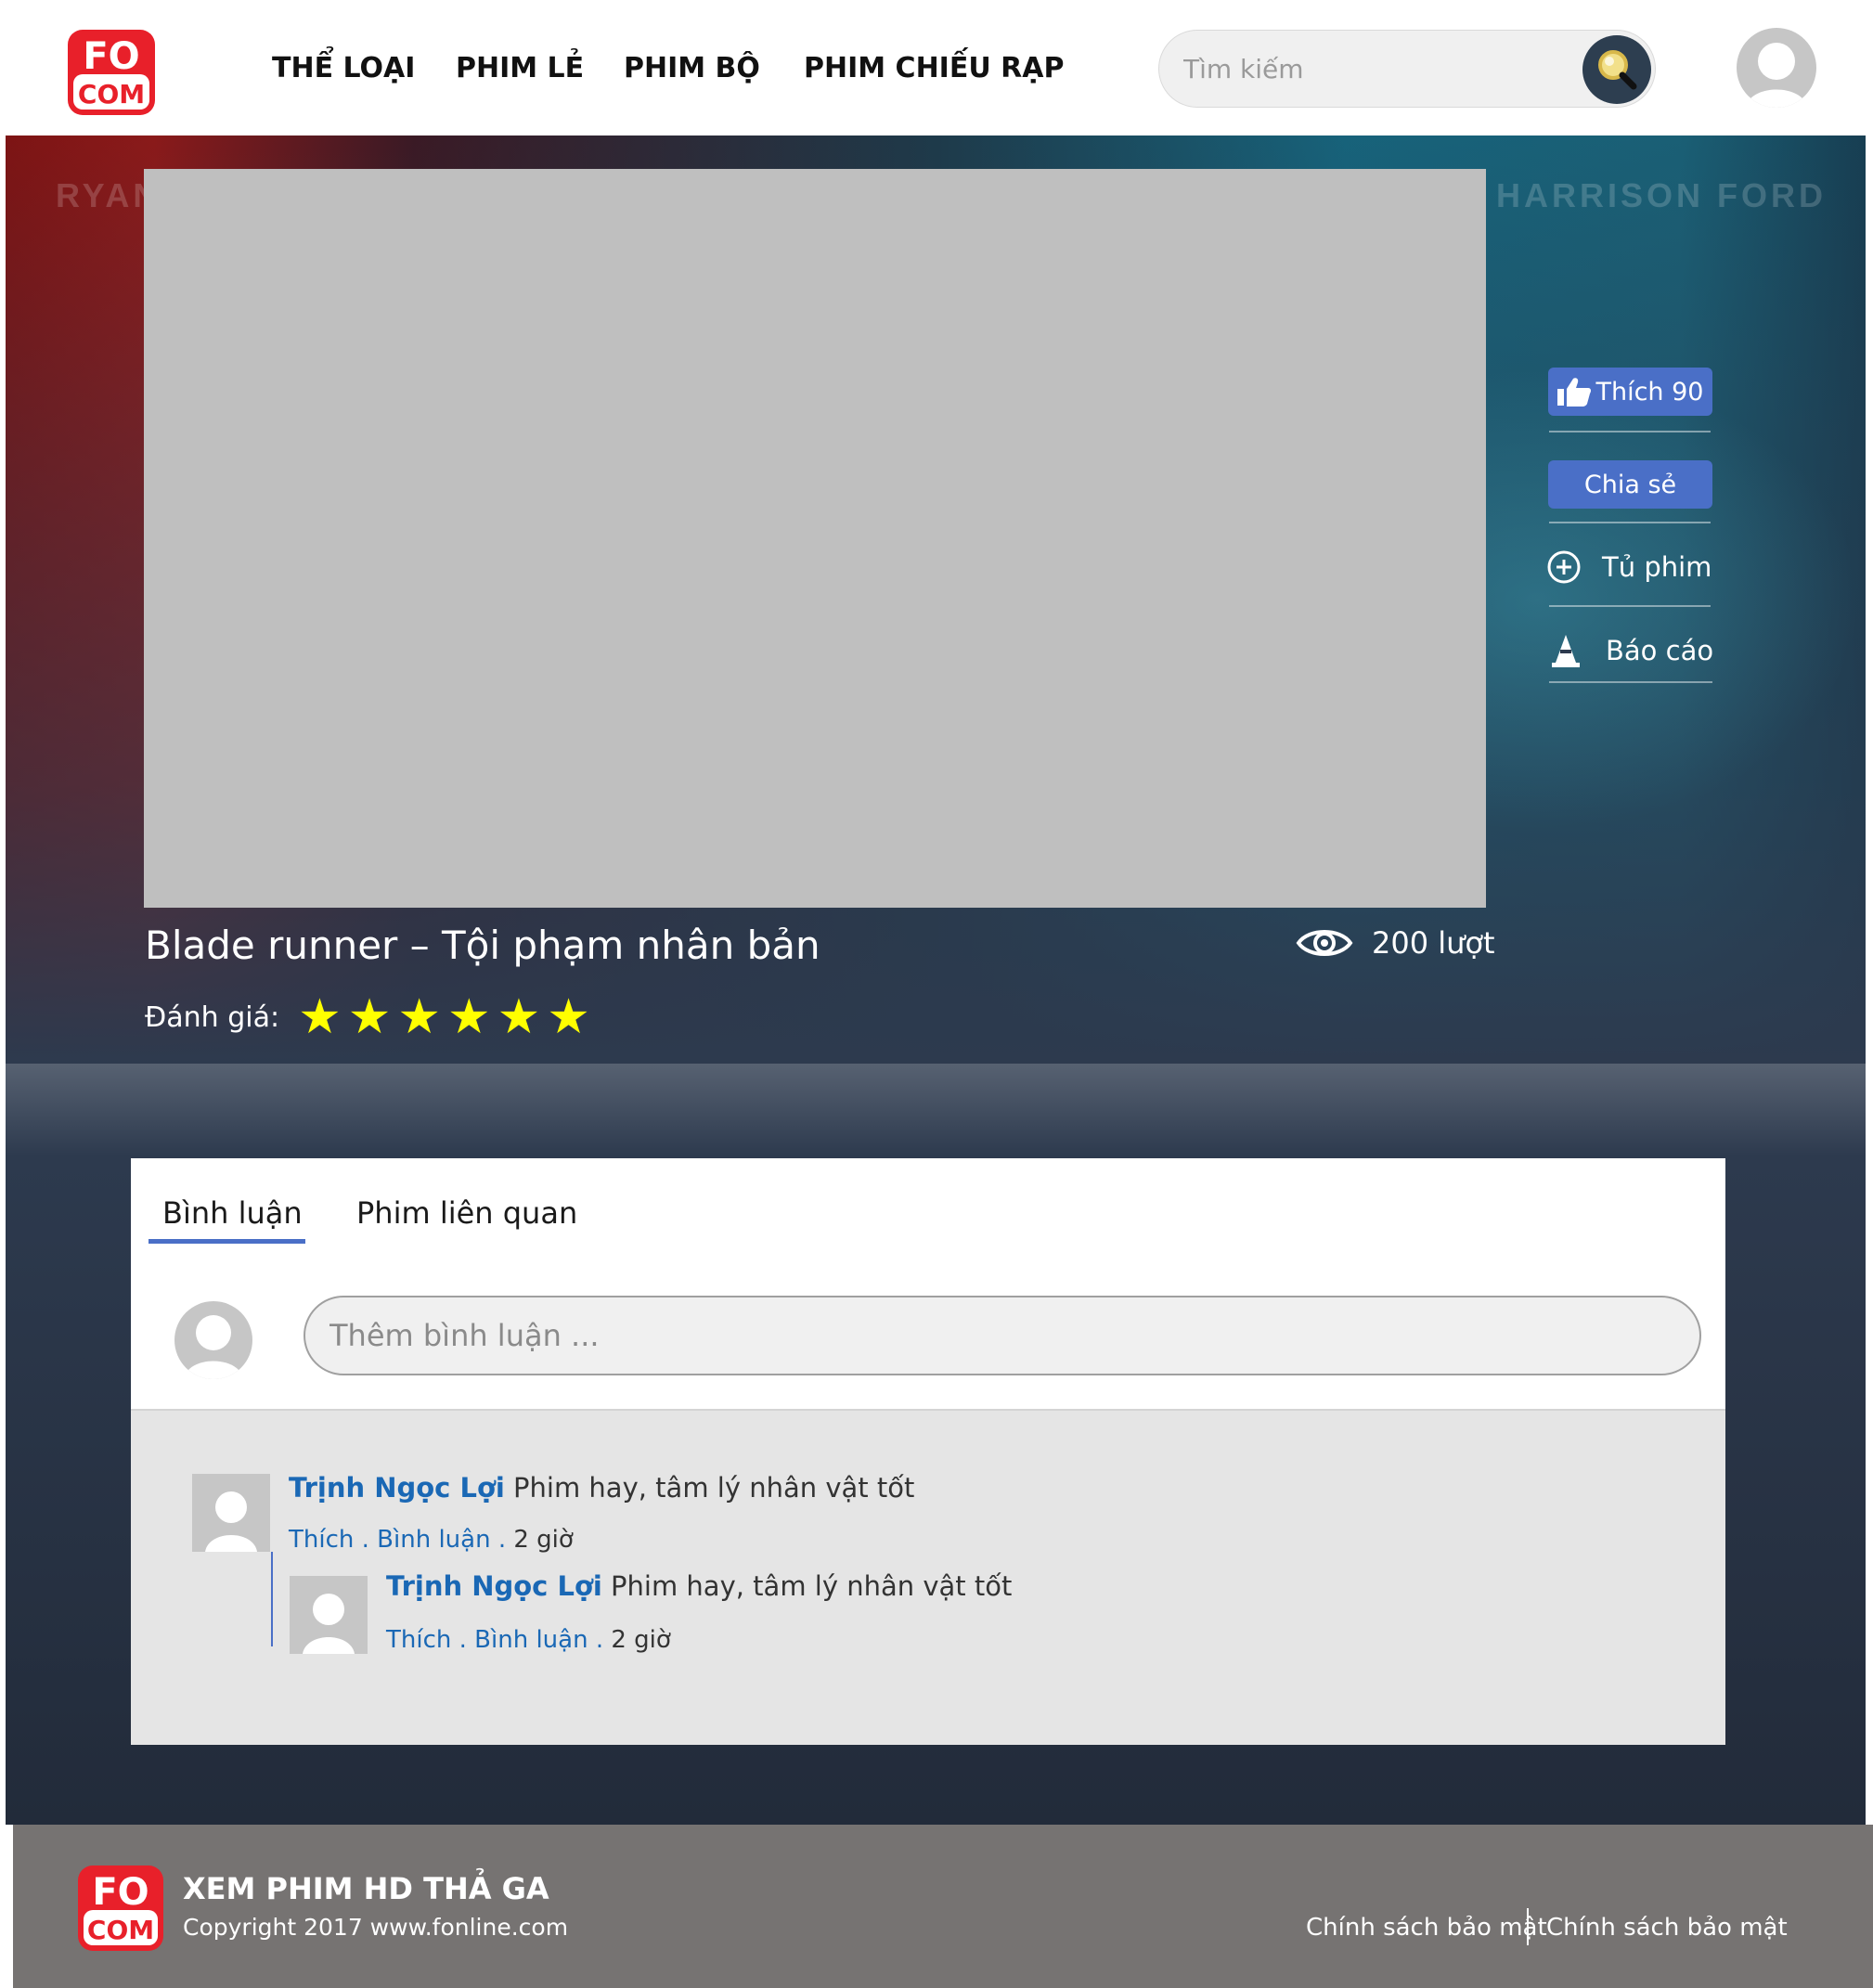 The height and width of the screenshot is (1988, 1873). I want to click on comment-input, so click(1002, 1335).